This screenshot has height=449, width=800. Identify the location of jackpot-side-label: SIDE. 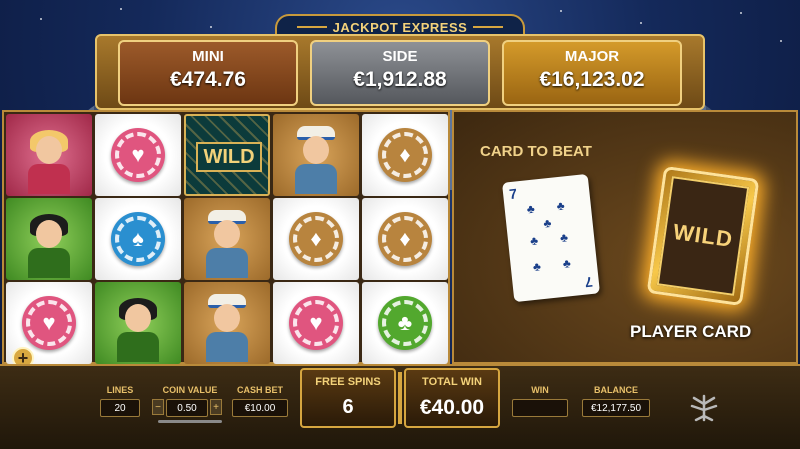
(400, 56).